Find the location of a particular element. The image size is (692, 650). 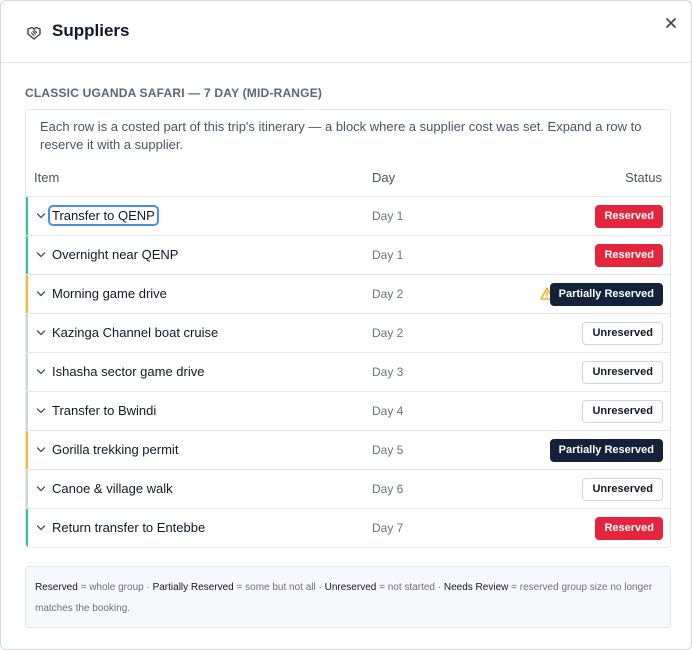

row-day: Day 5 is located at coordinates (388, 450).